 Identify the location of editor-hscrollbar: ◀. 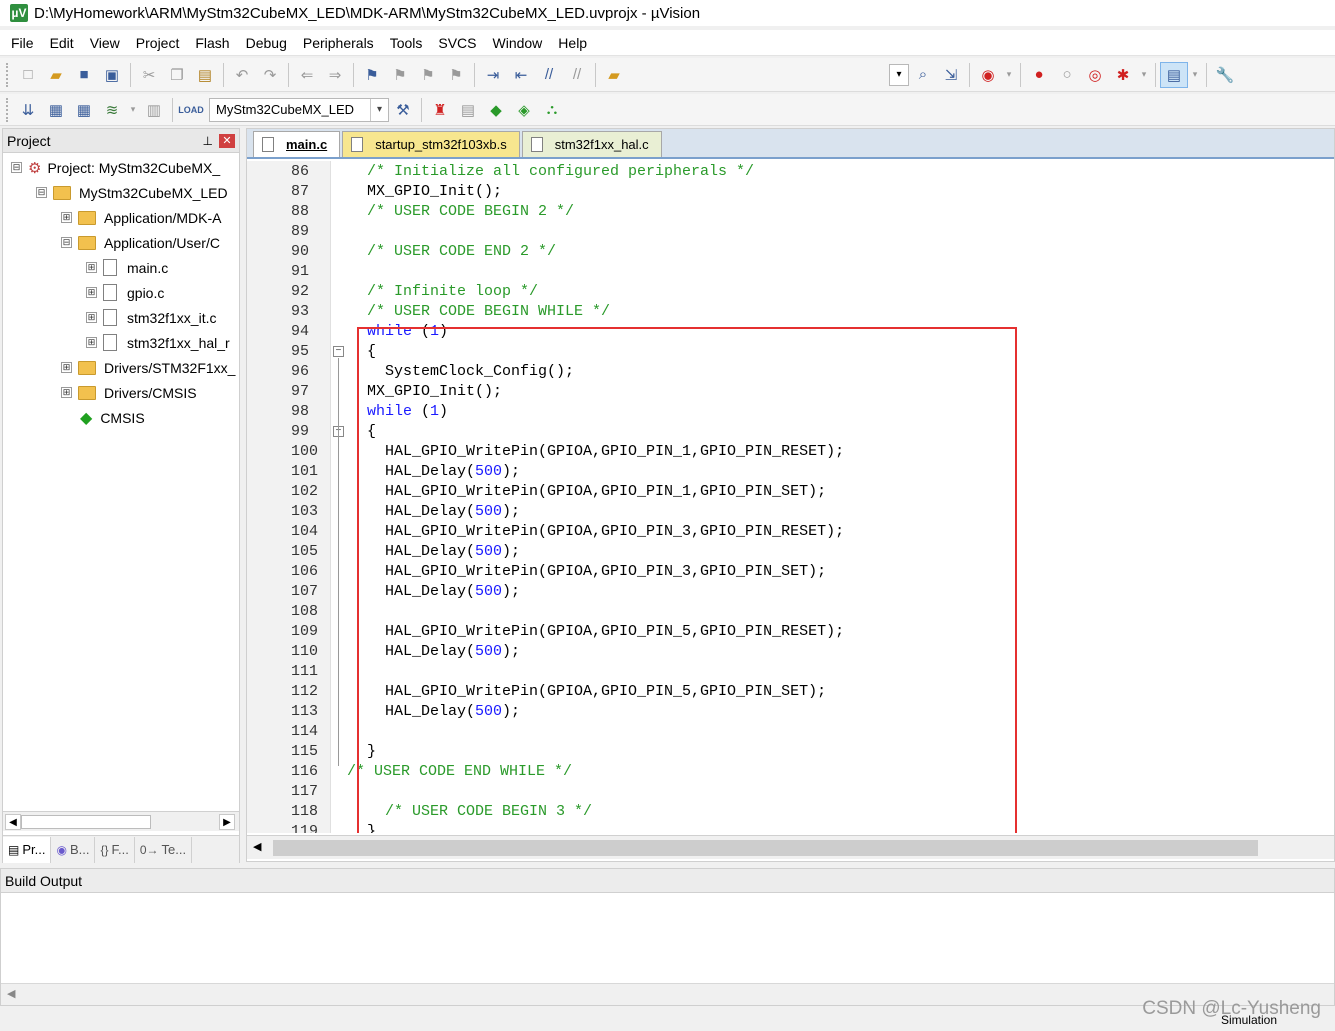
(790, 847).